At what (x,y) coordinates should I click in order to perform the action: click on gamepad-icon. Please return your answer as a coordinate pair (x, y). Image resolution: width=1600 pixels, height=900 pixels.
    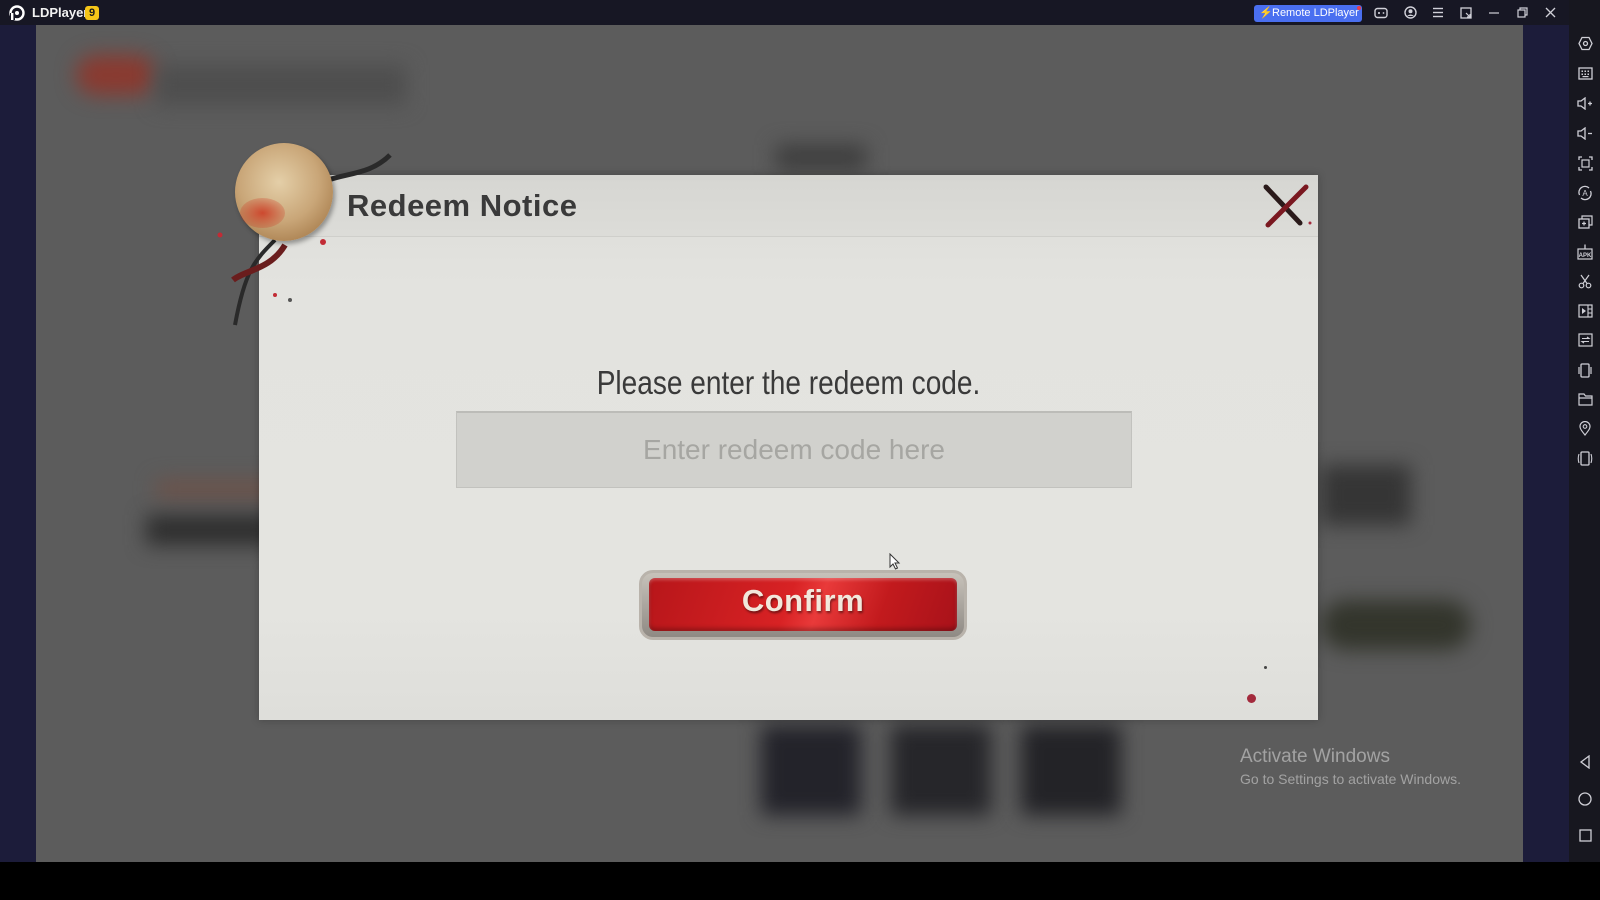
    Looking at the image, I should click on (1381, 13).